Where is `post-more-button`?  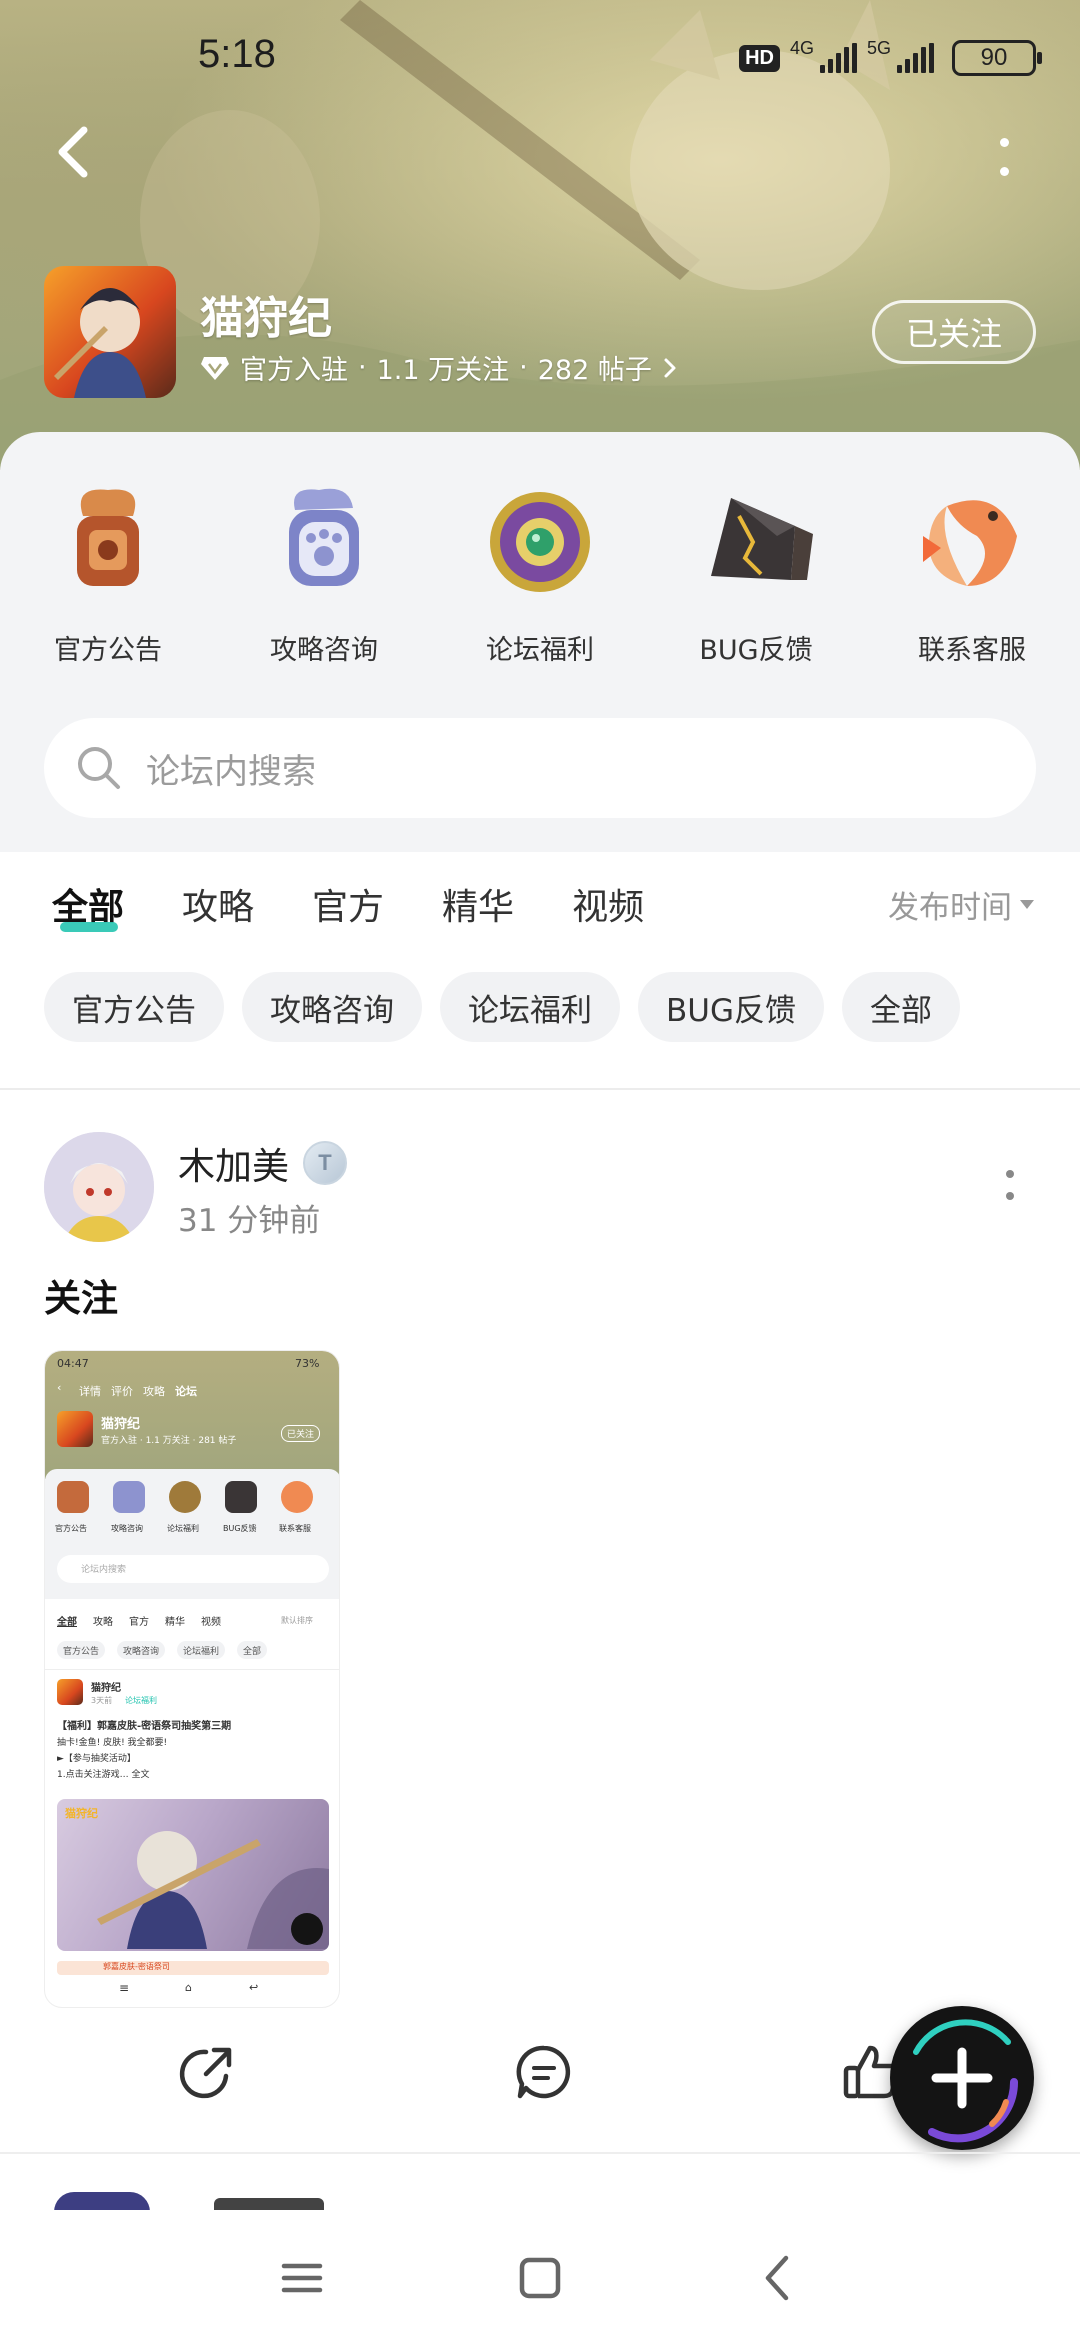 post-more-button is located at coordinates (1010, 1185).